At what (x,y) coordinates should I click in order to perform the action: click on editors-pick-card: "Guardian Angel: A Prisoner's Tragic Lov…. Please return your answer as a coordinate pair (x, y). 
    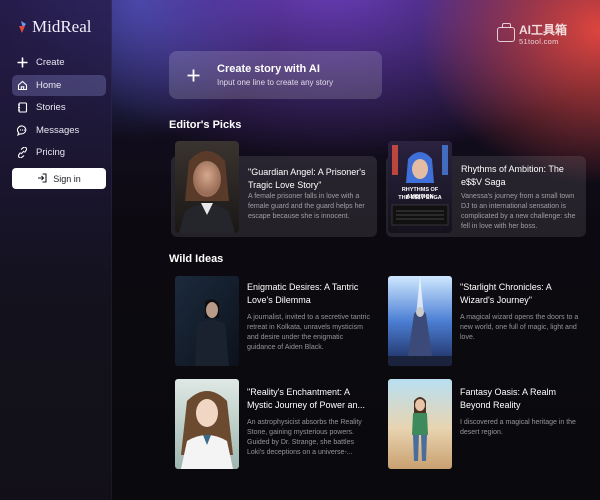
    Looking at the image, I should click on (274, 189).